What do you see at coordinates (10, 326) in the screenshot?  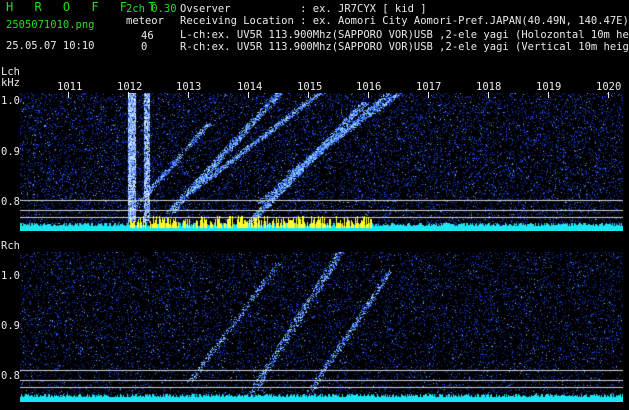 I see `rch-ytick-0-9: 0.9` at bounding box center [10, 326].